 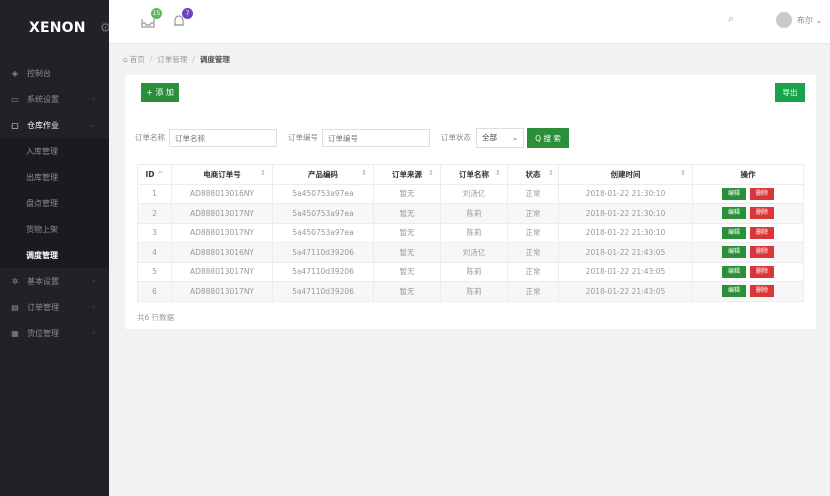 What do you see at coordinates (489, 137) in the screenshot?
I see `order-status-value: 全部` at bounding box center [489, 137].